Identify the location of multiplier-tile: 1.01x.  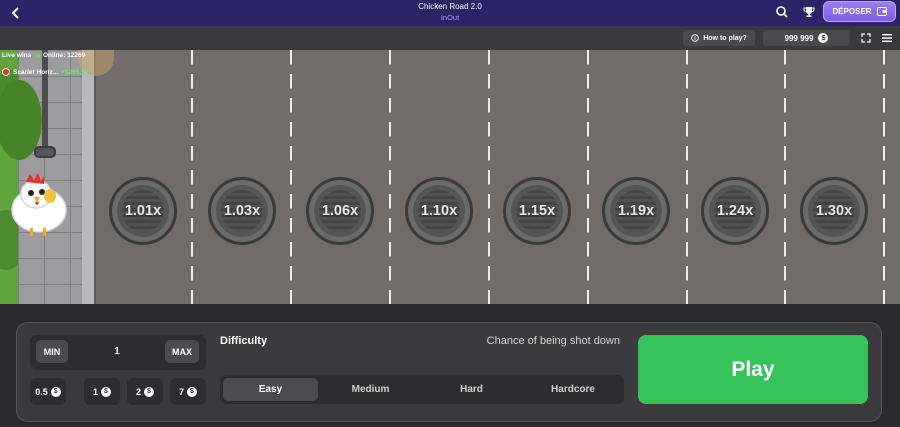
(143, 211).